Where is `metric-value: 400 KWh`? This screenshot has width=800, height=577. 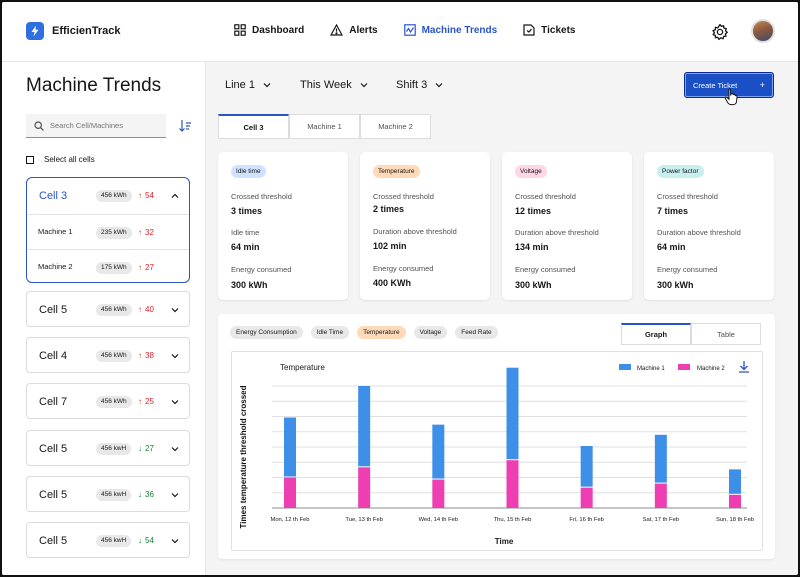 metric-value: 400 KWh is located at coordinates (392, 283).